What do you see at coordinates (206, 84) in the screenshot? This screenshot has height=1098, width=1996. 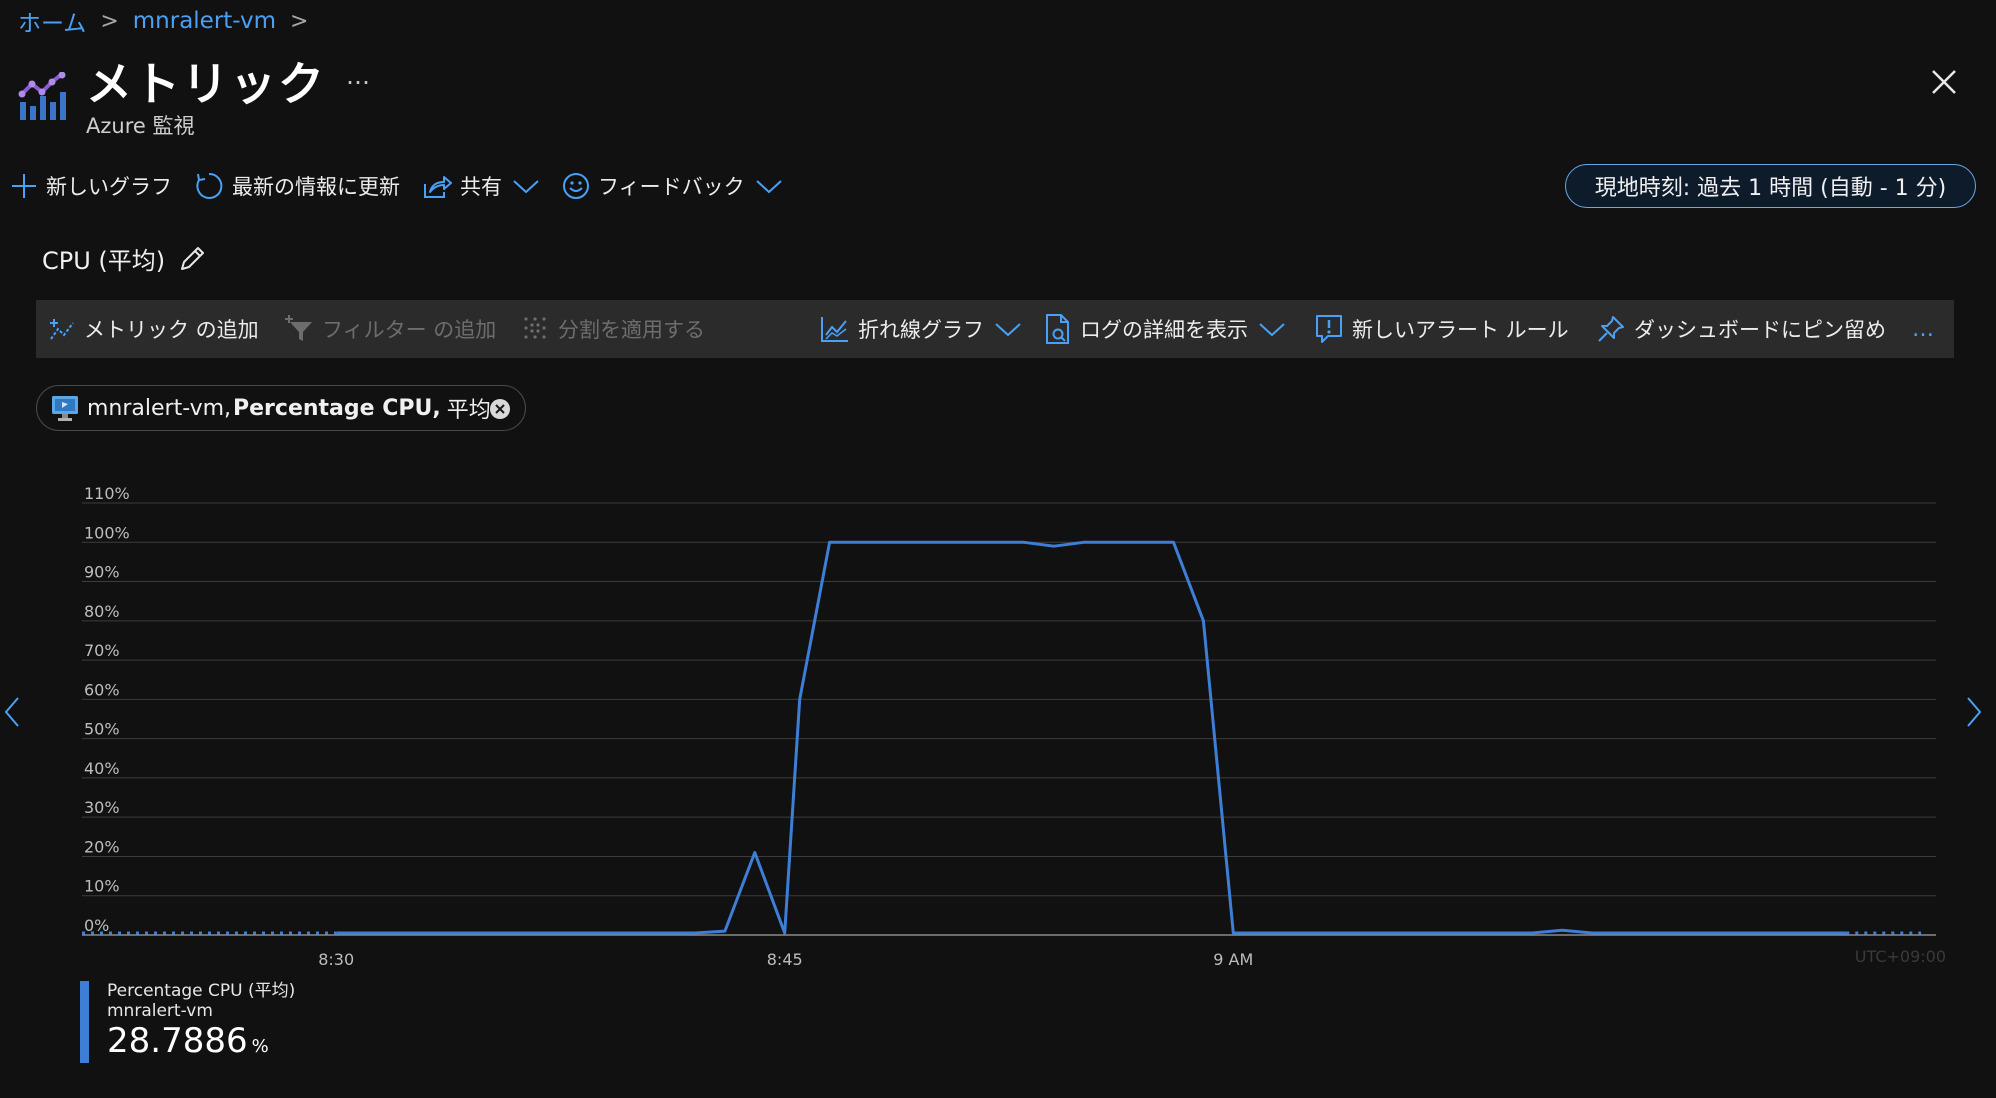 I see `page-title: メトリック` at bounding box center [206, 84].